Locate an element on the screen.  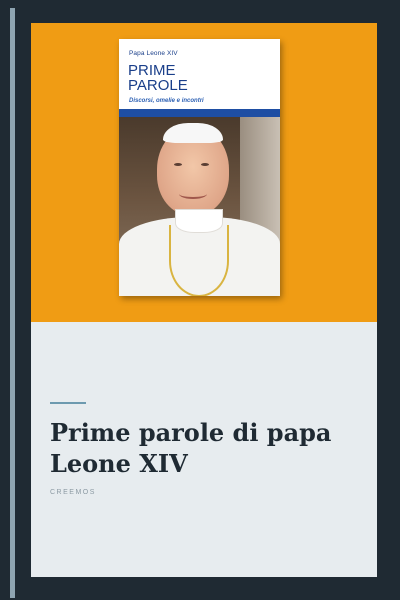
book-stripe is located at coordinates (199, 113).